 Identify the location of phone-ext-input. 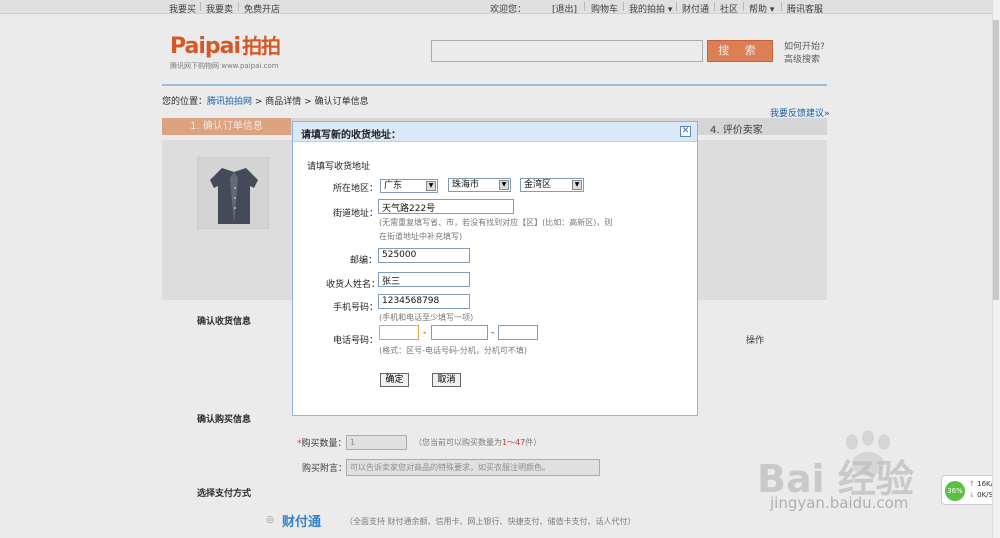
(518, 332).